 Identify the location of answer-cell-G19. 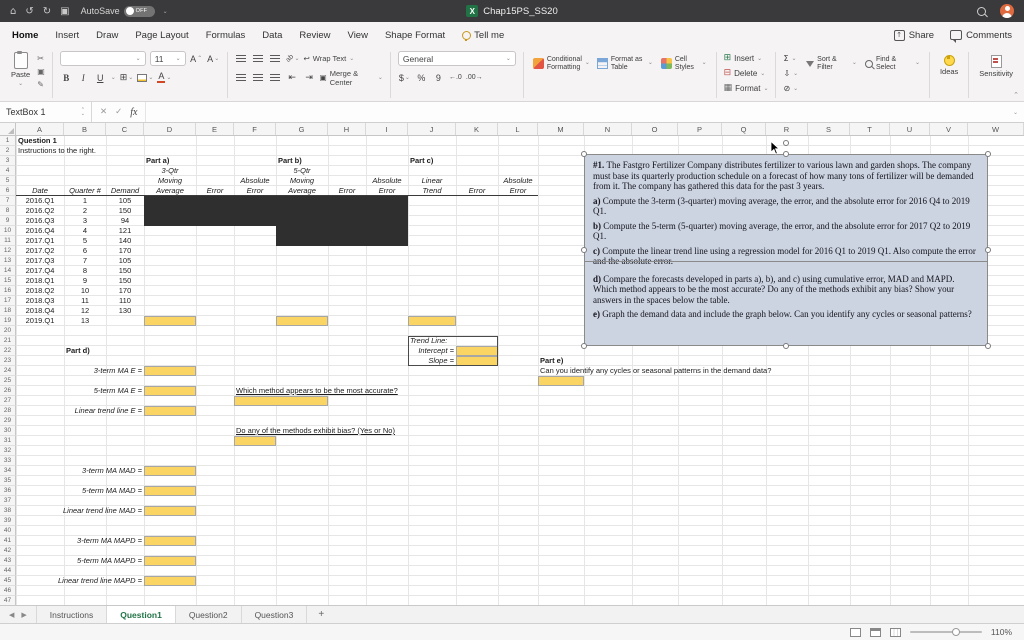
(302, 321).